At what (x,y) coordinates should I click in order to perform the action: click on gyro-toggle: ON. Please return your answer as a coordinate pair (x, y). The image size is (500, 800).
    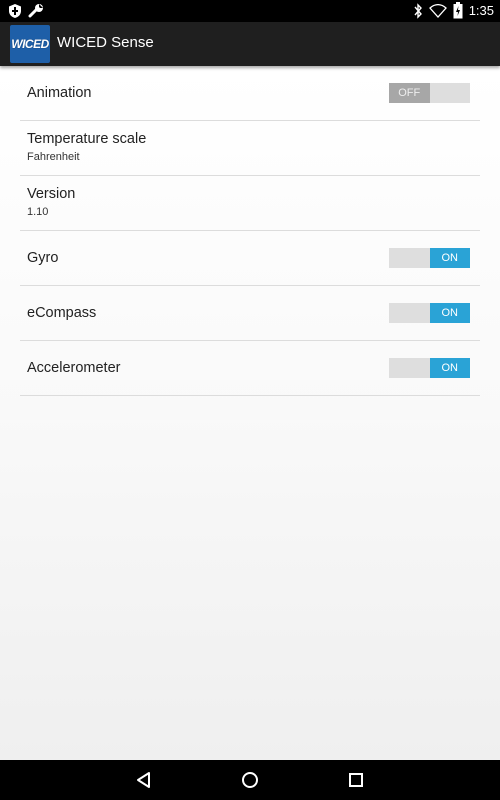
    Looking at the image, I should click on (429, 258).